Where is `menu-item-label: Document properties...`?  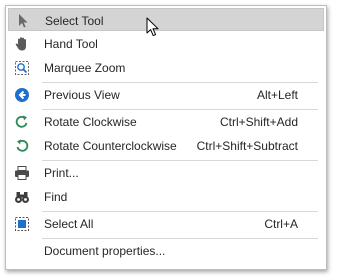
menu-item-label: Document properties... is located at coordinates (105, 251).